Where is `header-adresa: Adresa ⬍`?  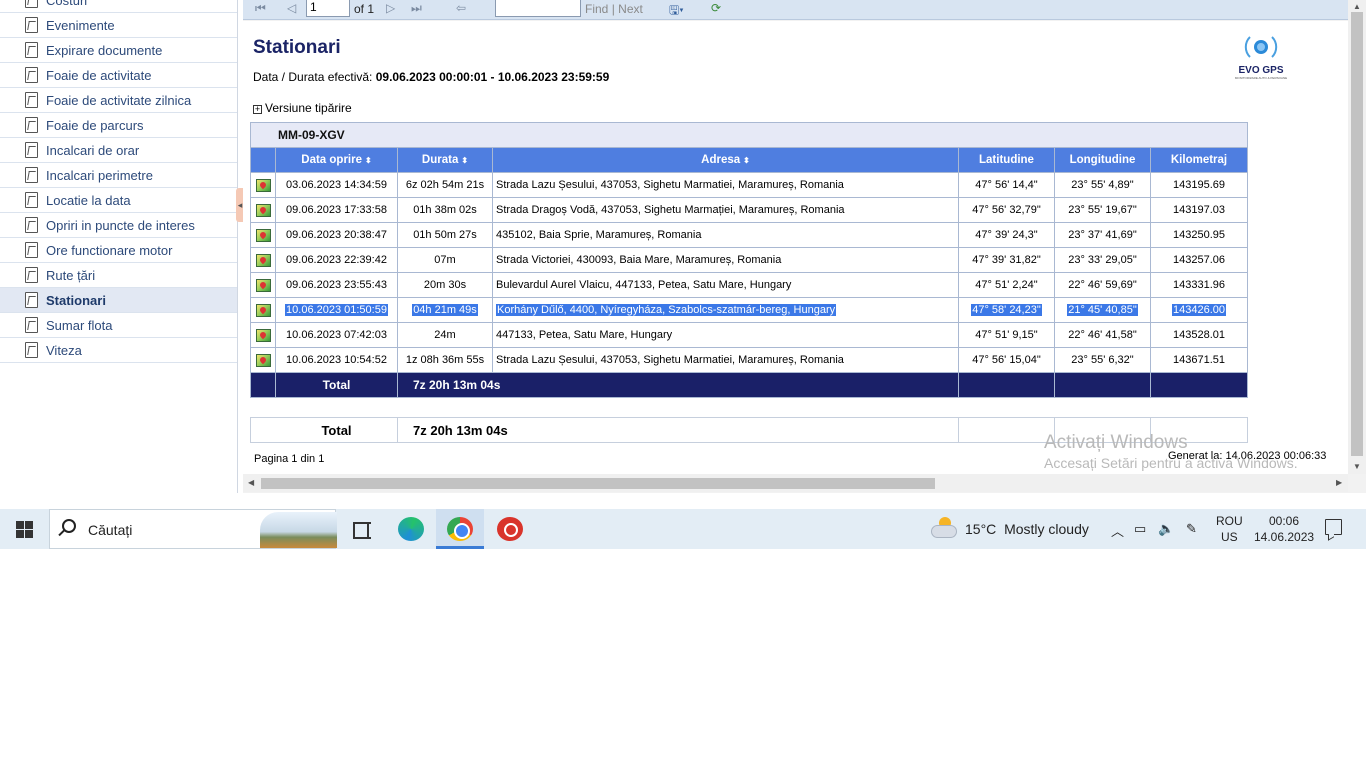 header-adresa: Adresa ⬍ is located at coordinates (725, 160).